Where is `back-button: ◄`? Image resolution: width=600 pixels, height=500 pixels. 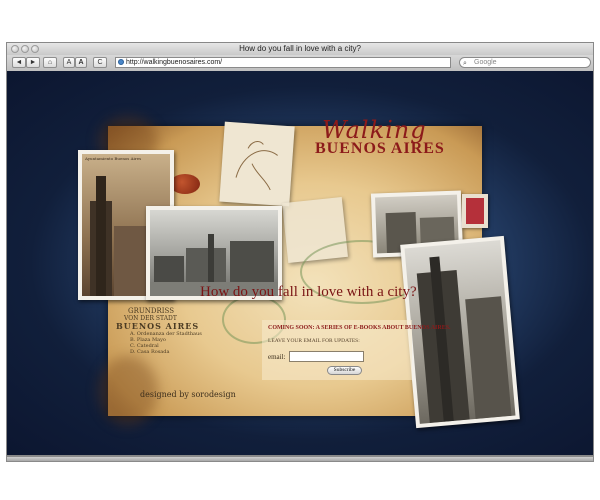
back-button: ◄ is located at coordinates (19, 62).